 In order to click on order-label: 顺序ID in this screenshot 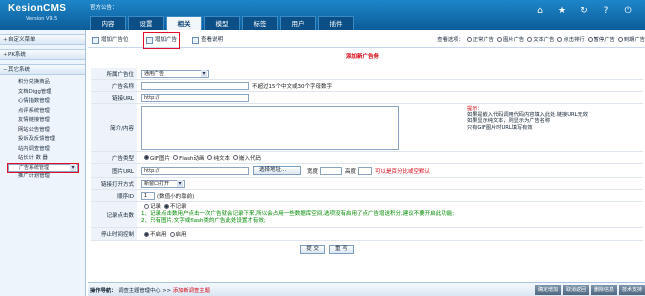, I will do `click(114, 195)`.